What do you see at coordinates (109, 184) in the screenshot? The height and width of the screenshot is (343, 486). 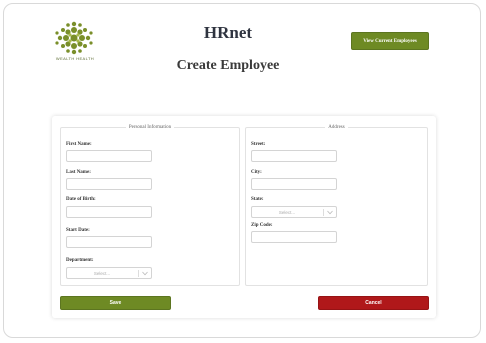 I see `last-name-input` at bounding box center [109, 184].